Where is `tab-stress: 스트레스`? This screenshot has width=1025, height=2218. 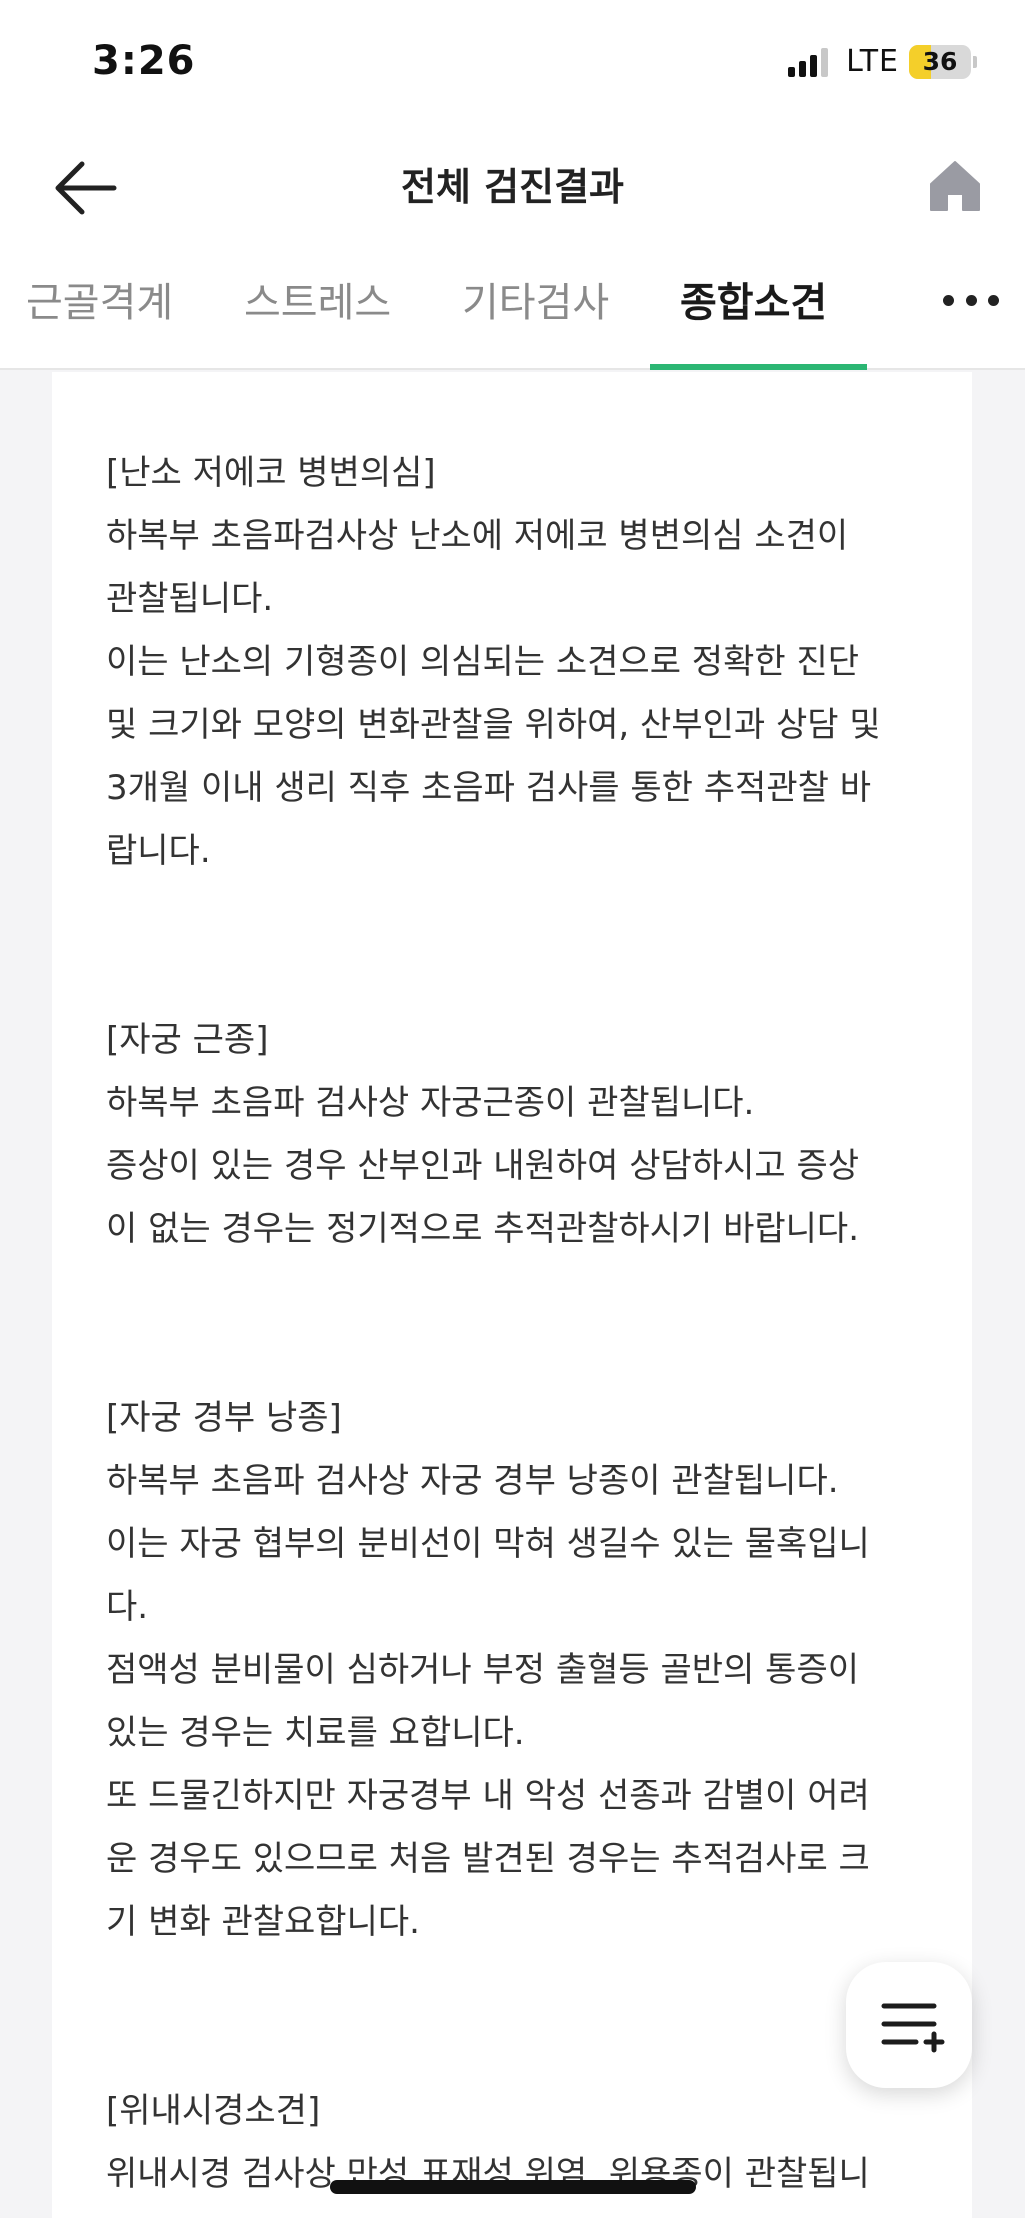
tab-stress: 스트레스 is located at coordinates (317, 299).